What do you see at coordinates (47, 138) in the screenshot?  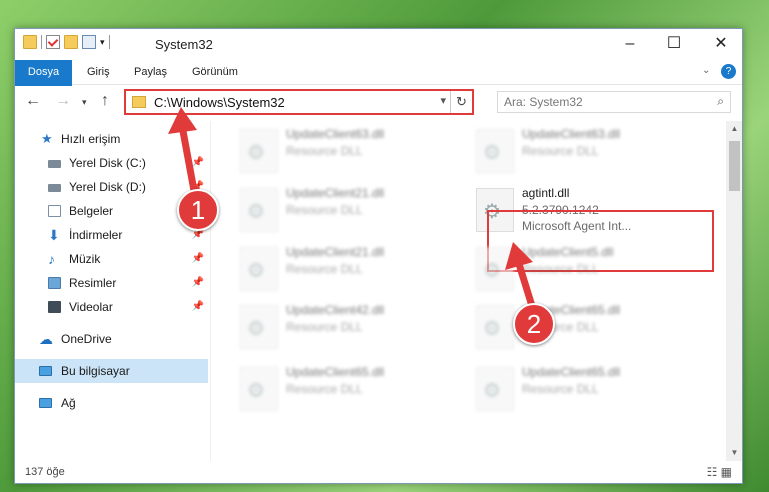 I see `star-icon: ★` at bounding box center [47, 138].